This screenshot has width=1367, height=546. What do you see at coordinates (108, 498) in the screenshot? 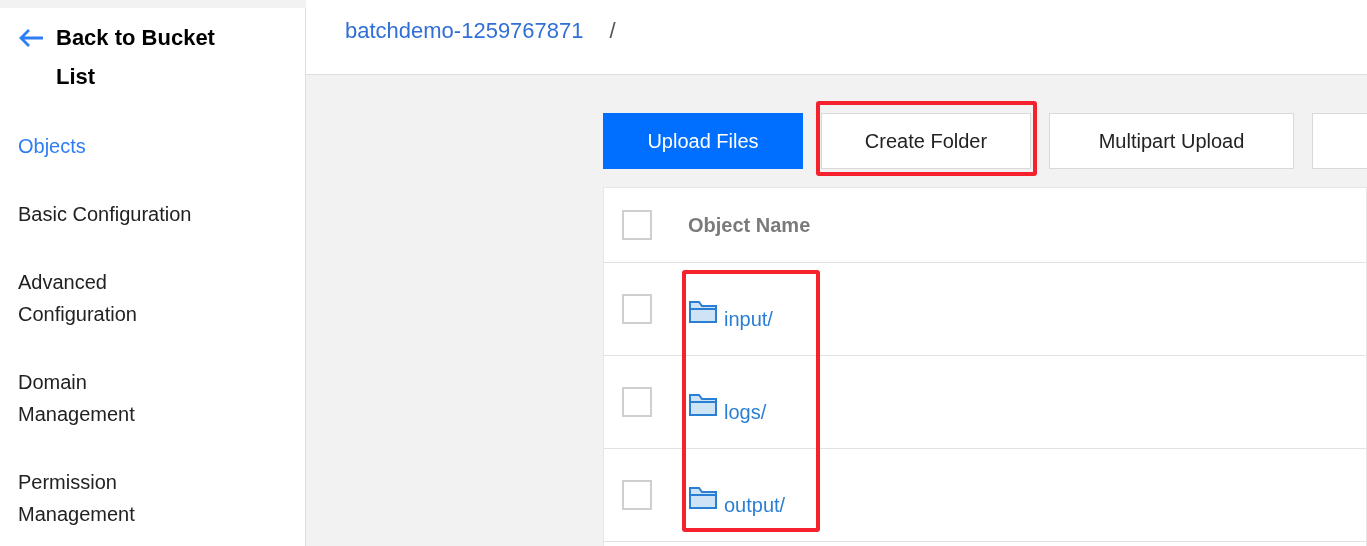
I see `sidebar-item: Permission Management` at bounding box center [108, 498].